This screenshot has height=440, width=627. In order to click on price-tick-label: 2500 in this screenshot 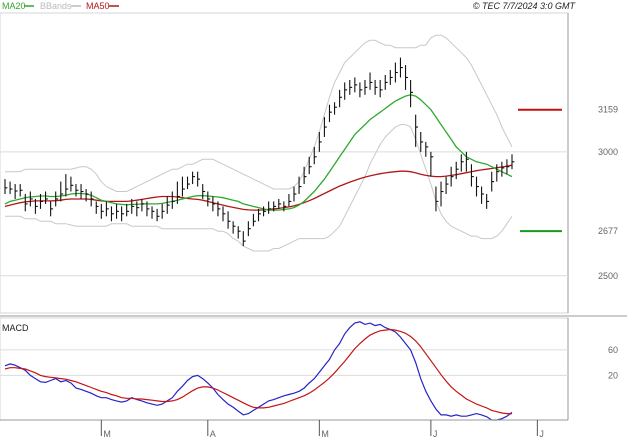, I will do `click(608, 276)`.